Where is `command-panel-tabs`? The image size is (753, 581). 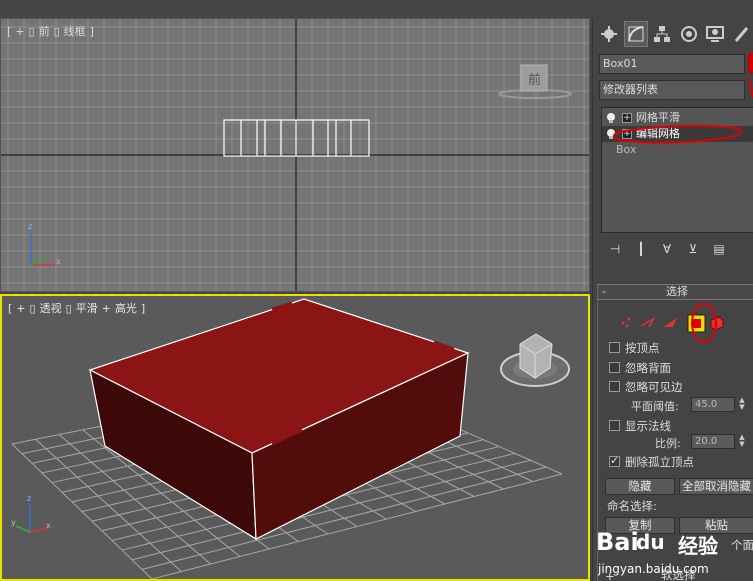
command-panel-tabs is located at coordinates (673, 34).